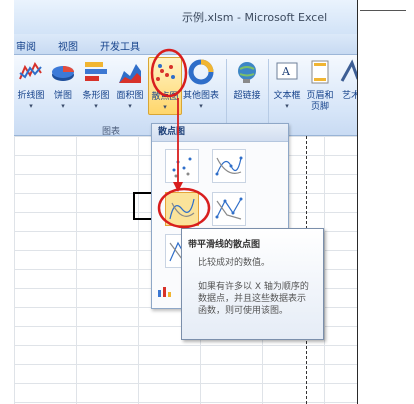 The height and width of the screenshot is (404, 414). Describe the element at coordinates (201, 86) in the screenshot. I see `other-chart-button: 其他图表 ▾` at that location.